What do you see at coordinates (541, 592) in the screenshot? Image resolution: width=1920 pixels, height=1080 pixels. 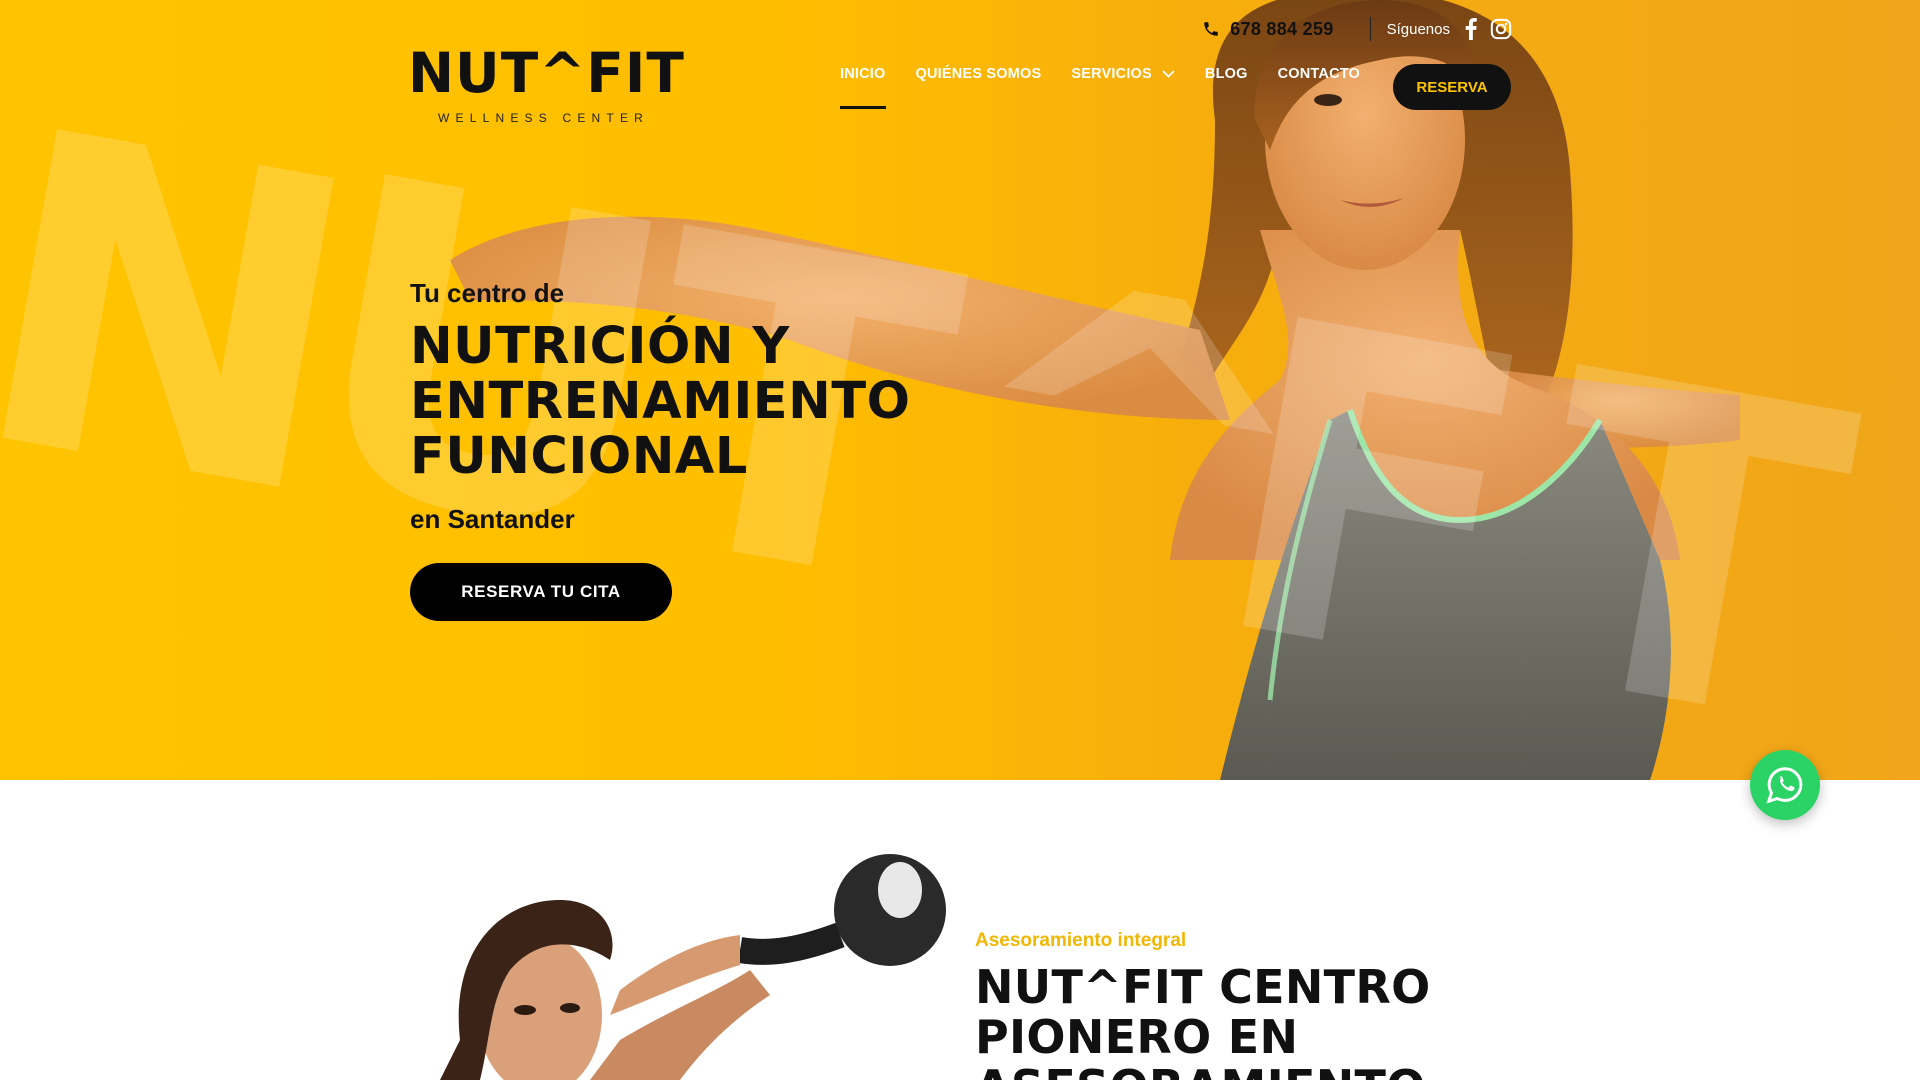 I see `reserva-tu-cita-button: RESERVA TU CITA` at bounding box center [541, 592].